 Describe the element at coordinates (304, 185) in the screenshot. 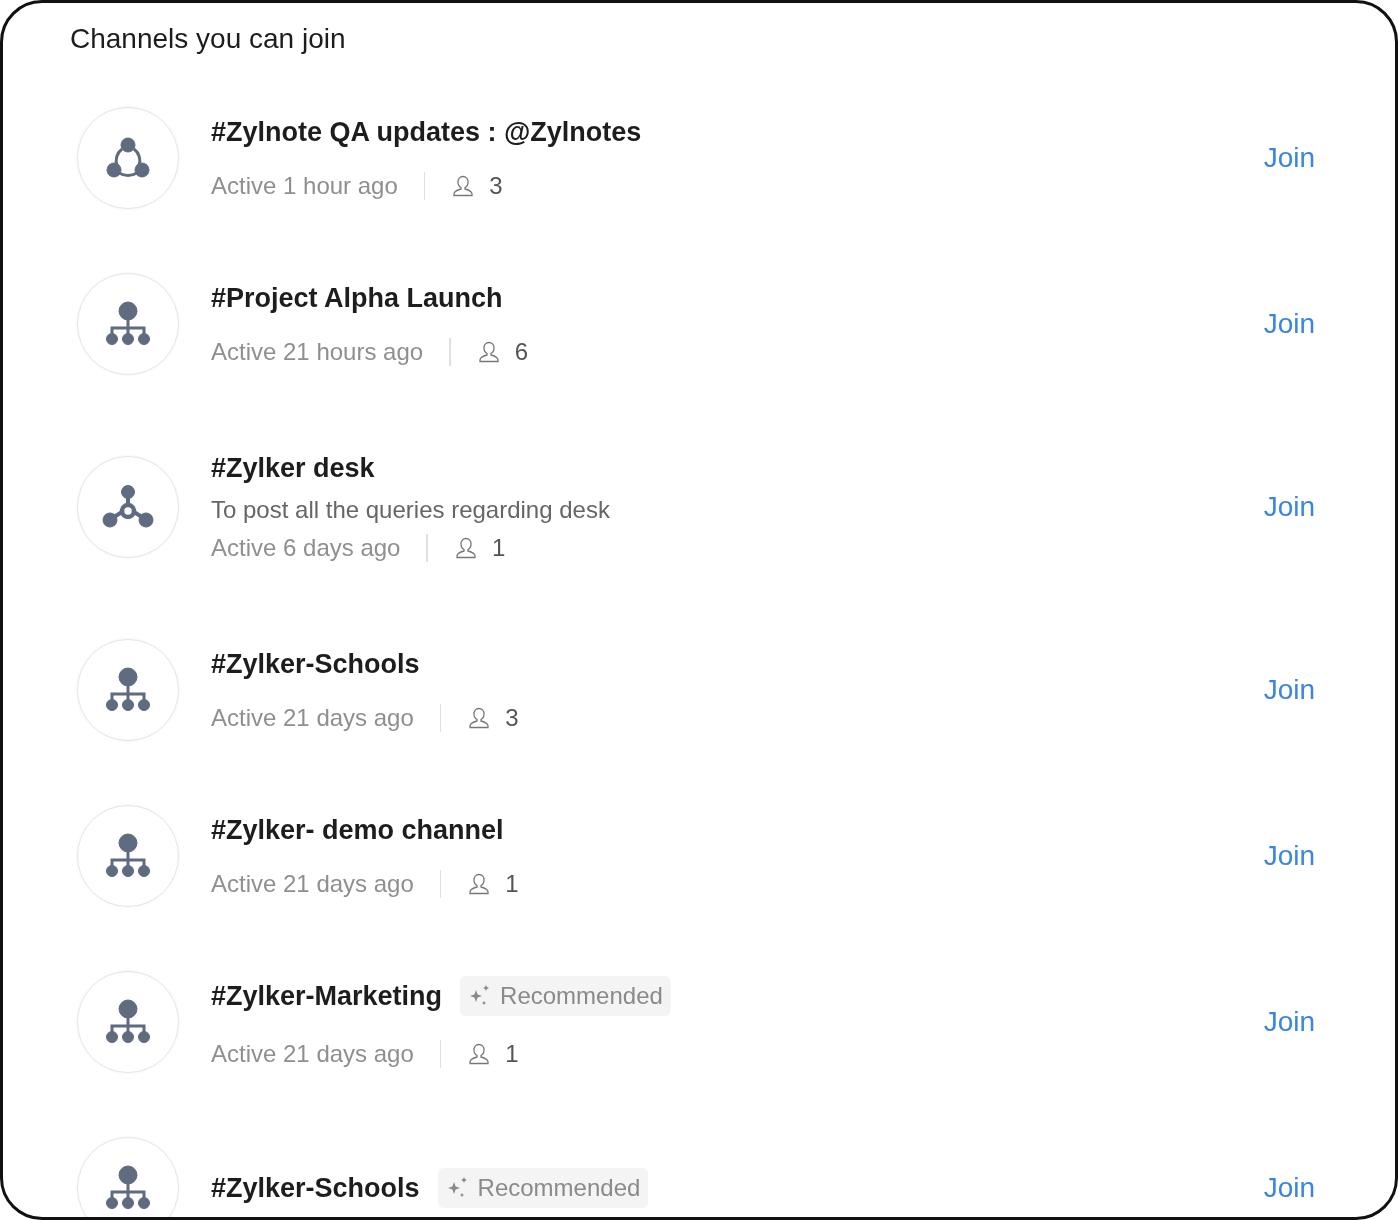

I see `last-active-text: Active 1 hour ago` at that location.